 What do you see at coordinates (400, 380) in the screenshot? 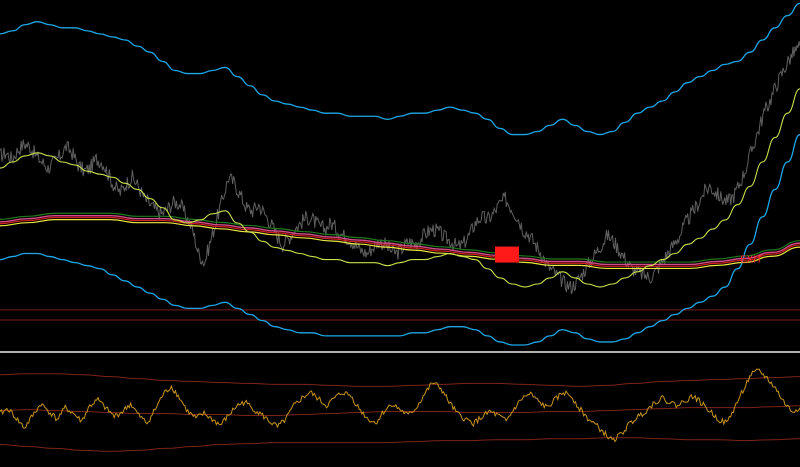
I see `oscillator-upper-band` at bounding box center [400, 380].